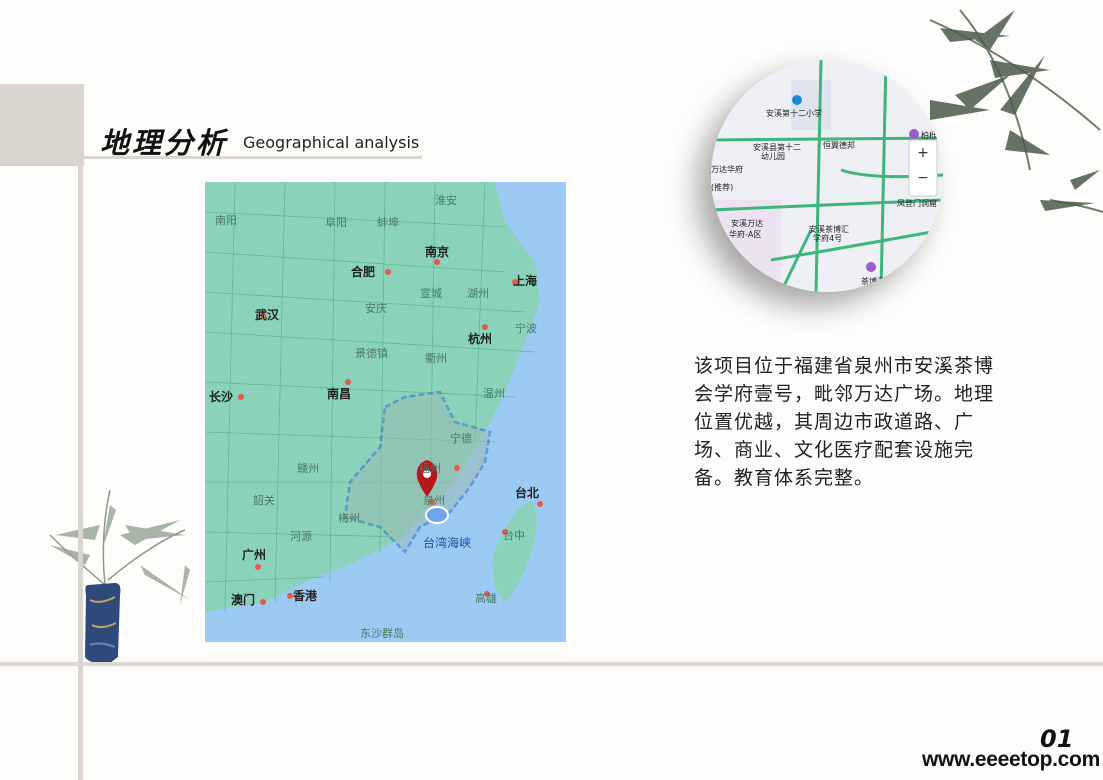 The height and width of the screenshot is (780, 1103). I want to click on svg-text: 东沙群岛, so click(382, 633).